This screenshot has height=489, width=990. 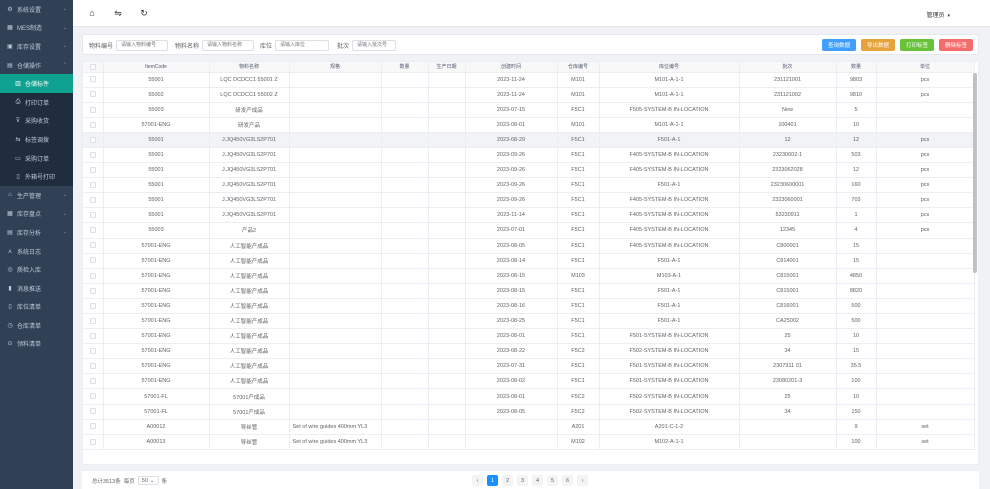 What do you see at coordinates (975, 173) in the screenshot?
I see `vertical-scrollbar` at bounding box center [975, 173].